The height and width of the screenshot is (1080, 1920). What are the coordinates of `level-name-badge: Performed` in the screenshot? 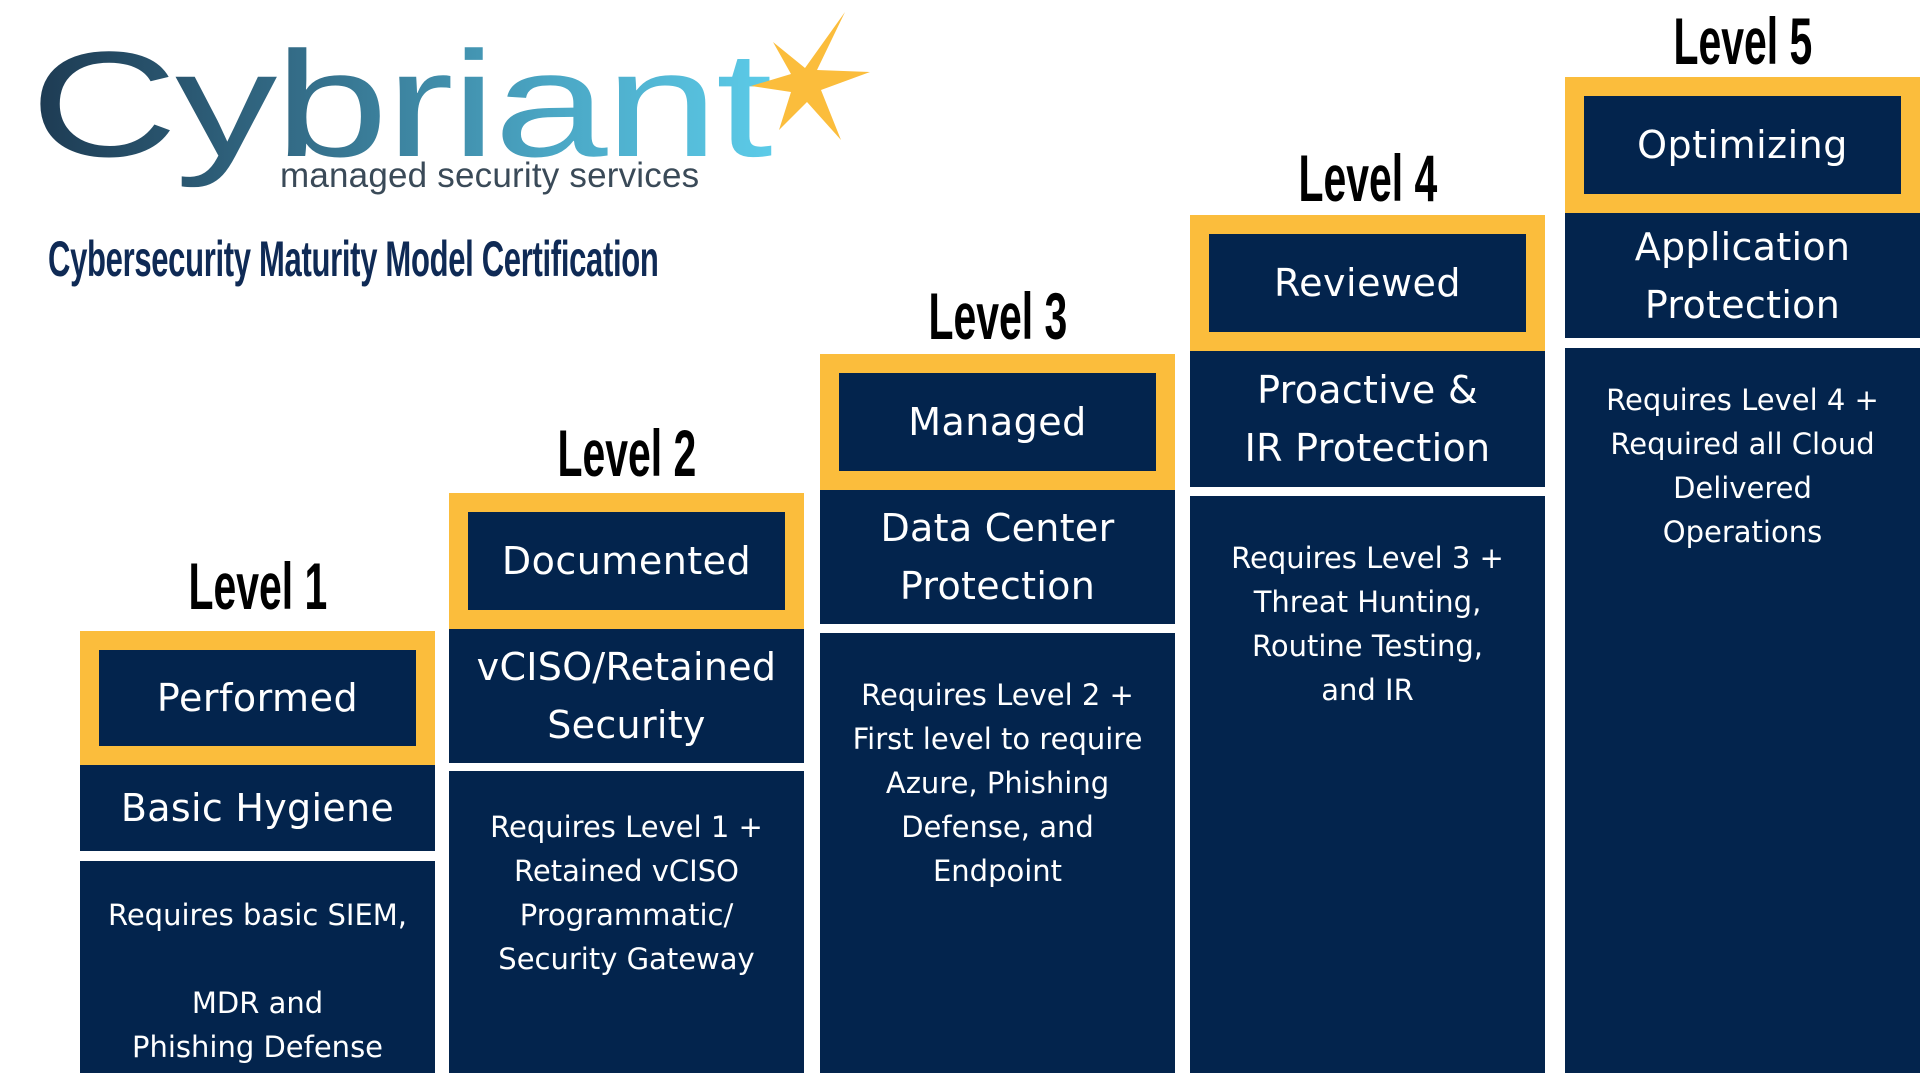 It's located at (257, 698).